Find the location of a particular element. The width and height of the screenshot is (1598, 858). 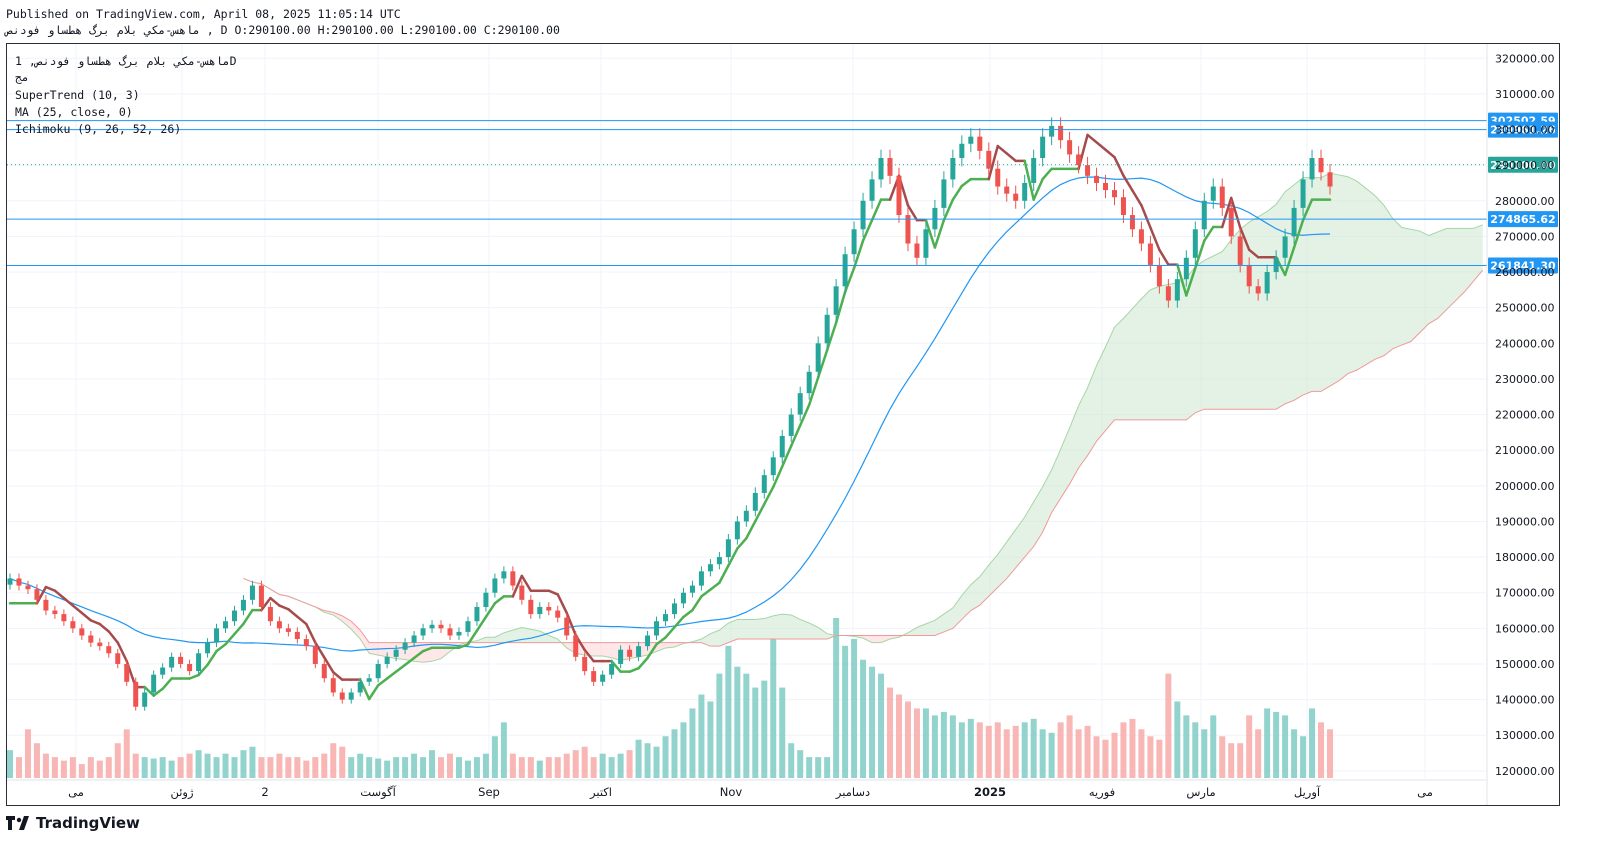

y-tick-label: 310000.00 is located at coordinates (1525, 94).